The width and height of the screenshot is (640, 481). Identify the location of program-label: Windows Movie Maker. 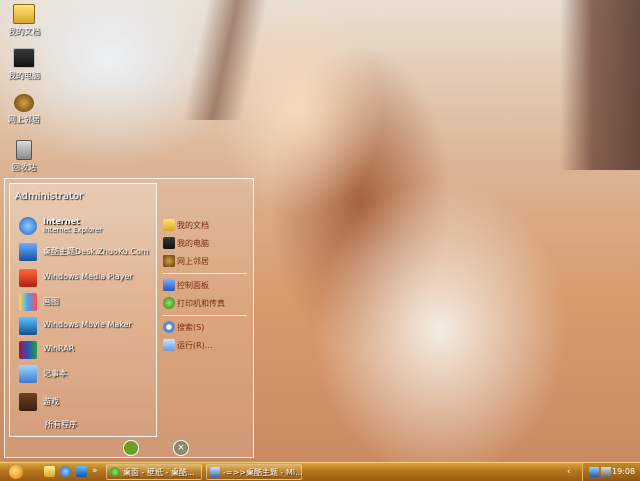
(87, 324).